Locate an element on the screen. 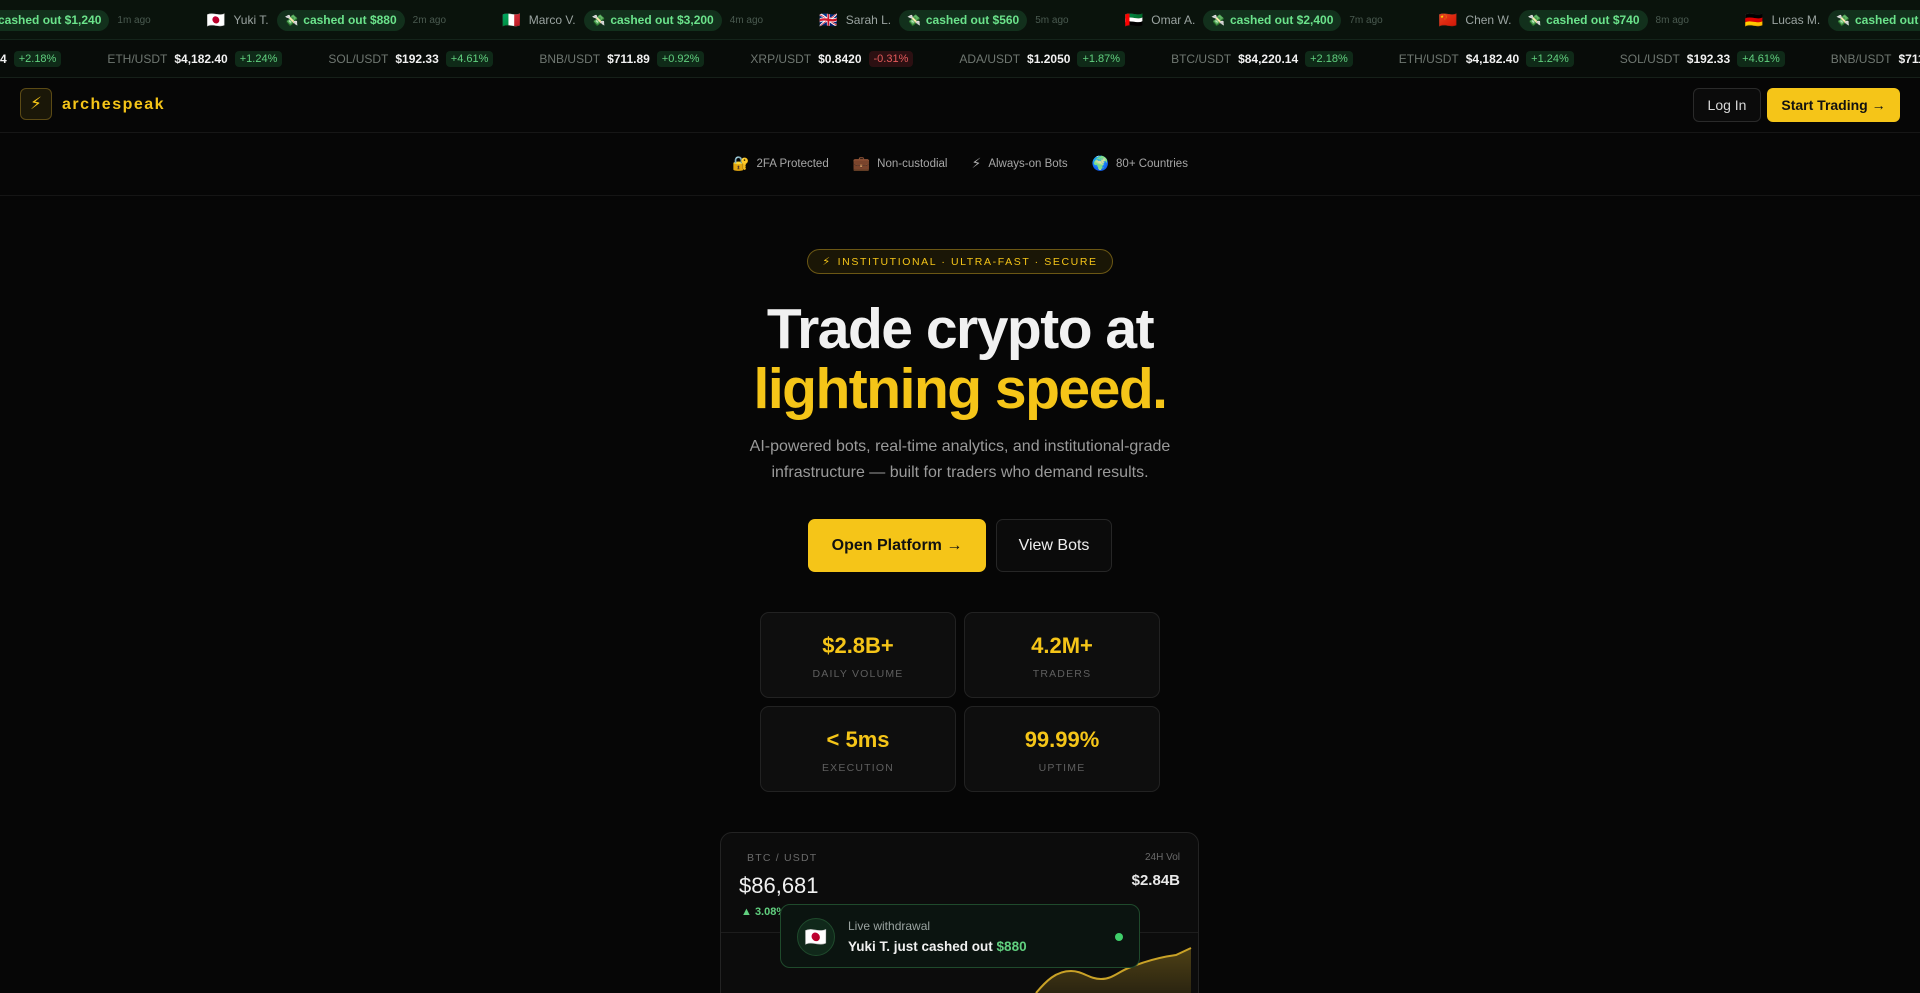 The image size is (1920, 993). cashout-time: 1m ago is located at coordinates (134, 20).